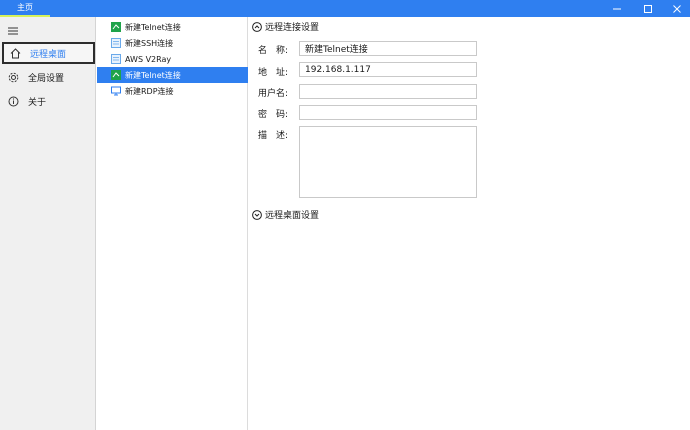 The width and height of the screenshot is (690, 430). I want to click on tab-home: 主页, so click(25, 8).